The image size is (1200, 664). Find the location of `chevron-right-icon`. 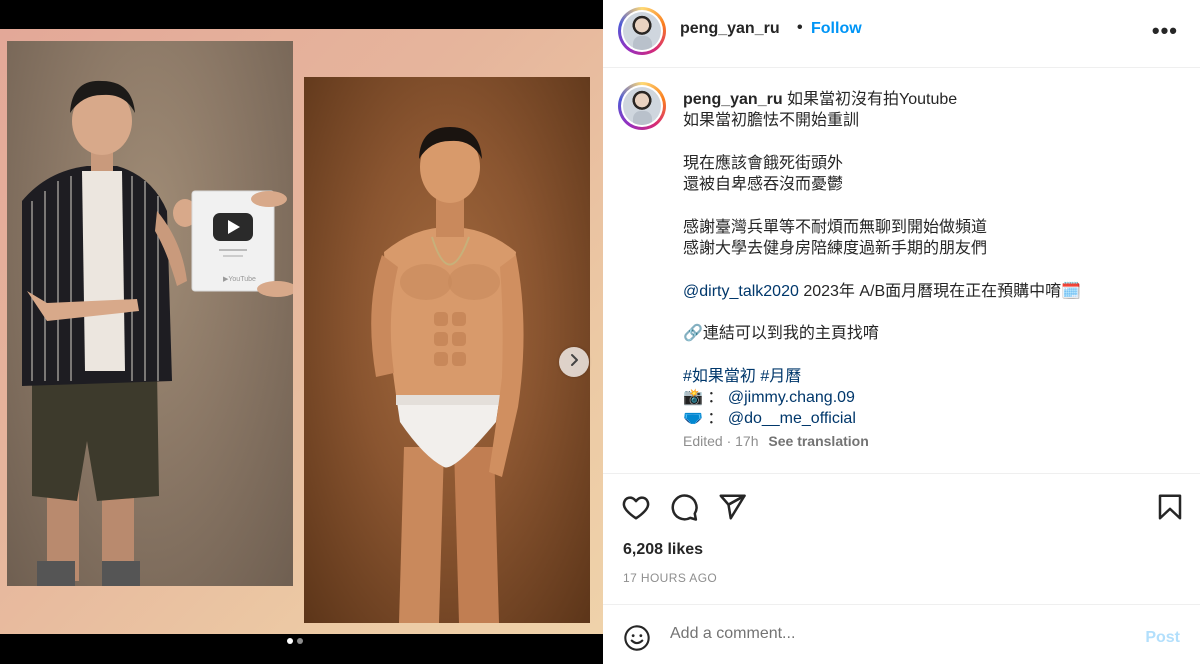

chevron-right-icon is located at coordinates (574, 362).